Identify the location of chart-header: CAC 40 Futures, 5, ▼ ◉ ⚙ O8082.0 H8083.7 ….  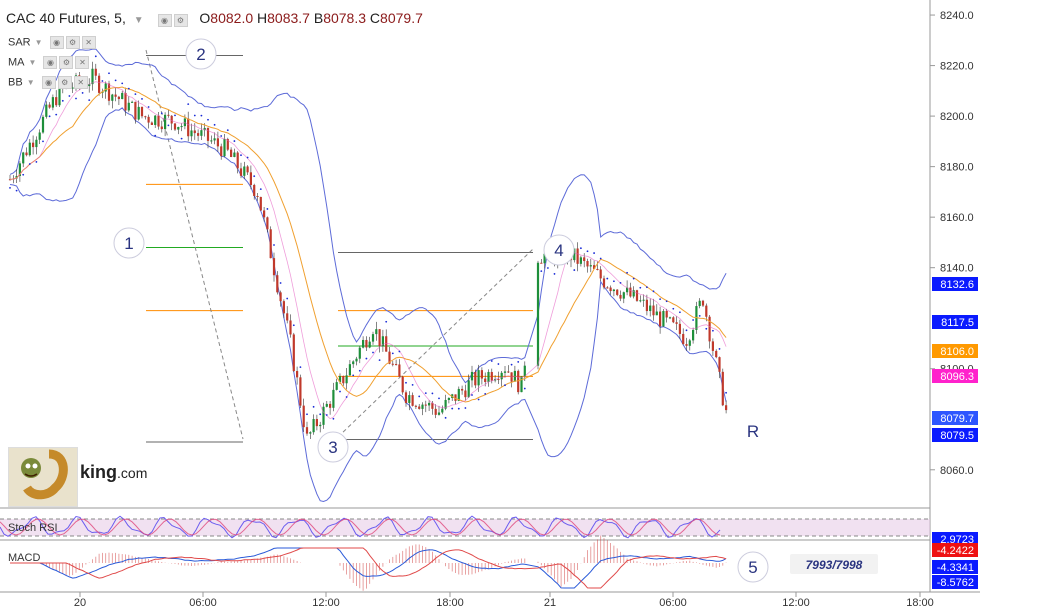
(214, 19).